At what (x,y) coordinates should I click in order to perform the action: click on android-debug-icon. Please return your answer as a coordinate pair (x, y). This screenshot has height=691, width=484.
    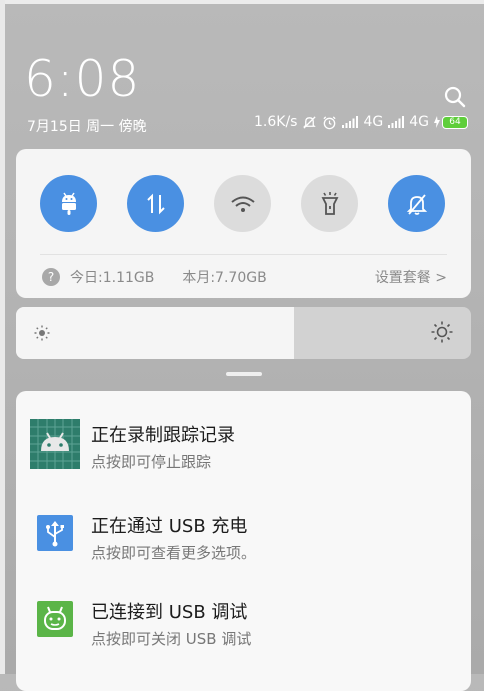
    Looking at the image, I should click on (55, 619).